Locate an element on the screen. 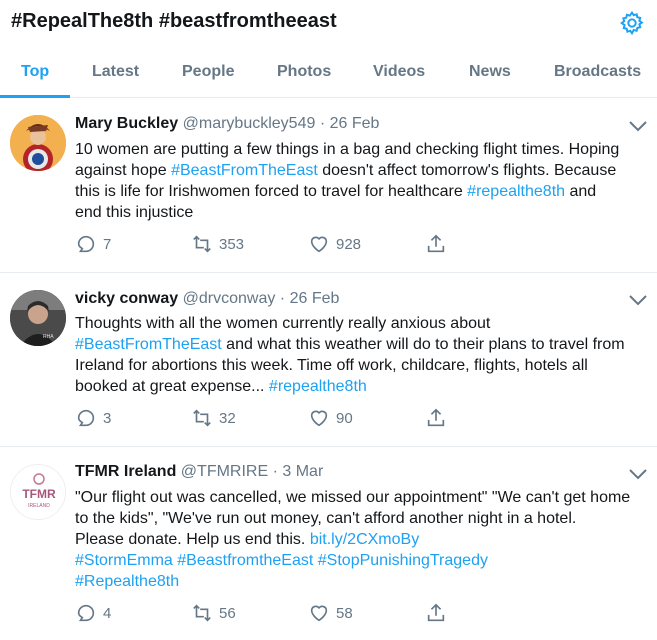 Image resolution: width=657 pixels, height=640 pixels. author-name: vicky conway is located at coordinates (126, 298).